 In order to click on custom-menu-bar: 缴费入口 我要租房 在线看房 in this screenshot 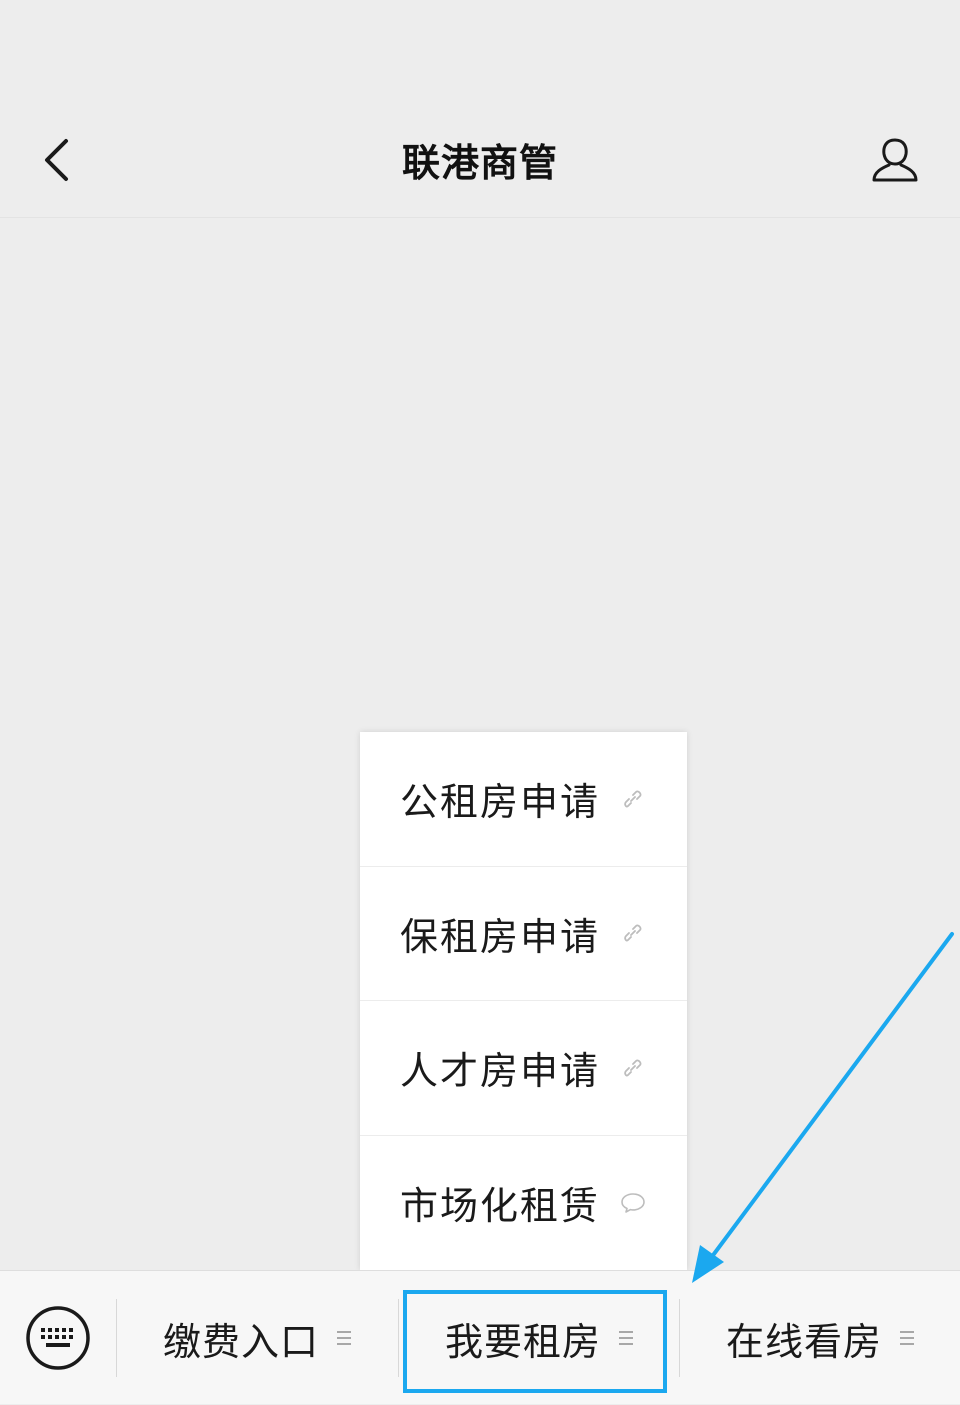, I will do `click(480, 1337)`.